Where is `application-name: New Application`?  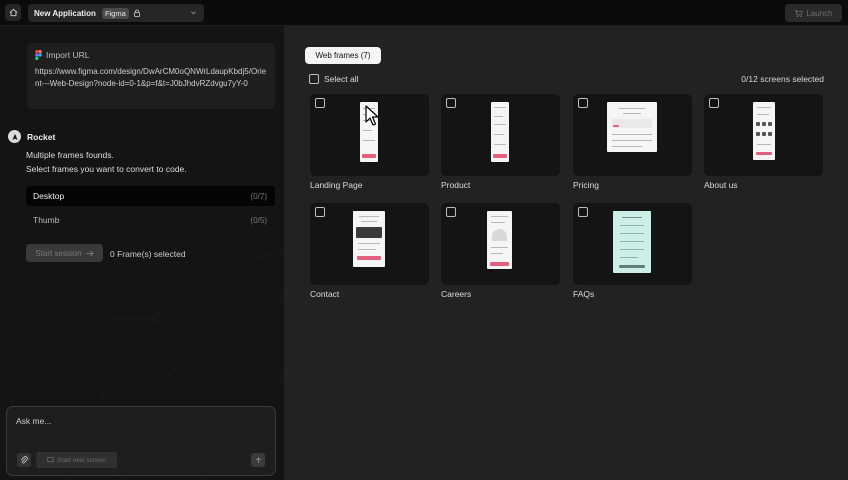 application-name: New Application is located at coordinates (65, 13).